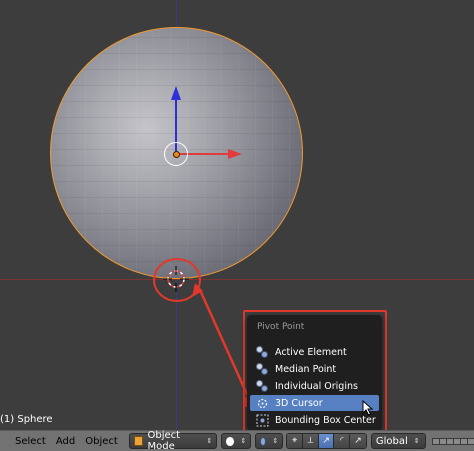  Describe the element at coordinates (299, 403) in the screenshot. I see `menu-item-label: 3D Cursor` at that location.